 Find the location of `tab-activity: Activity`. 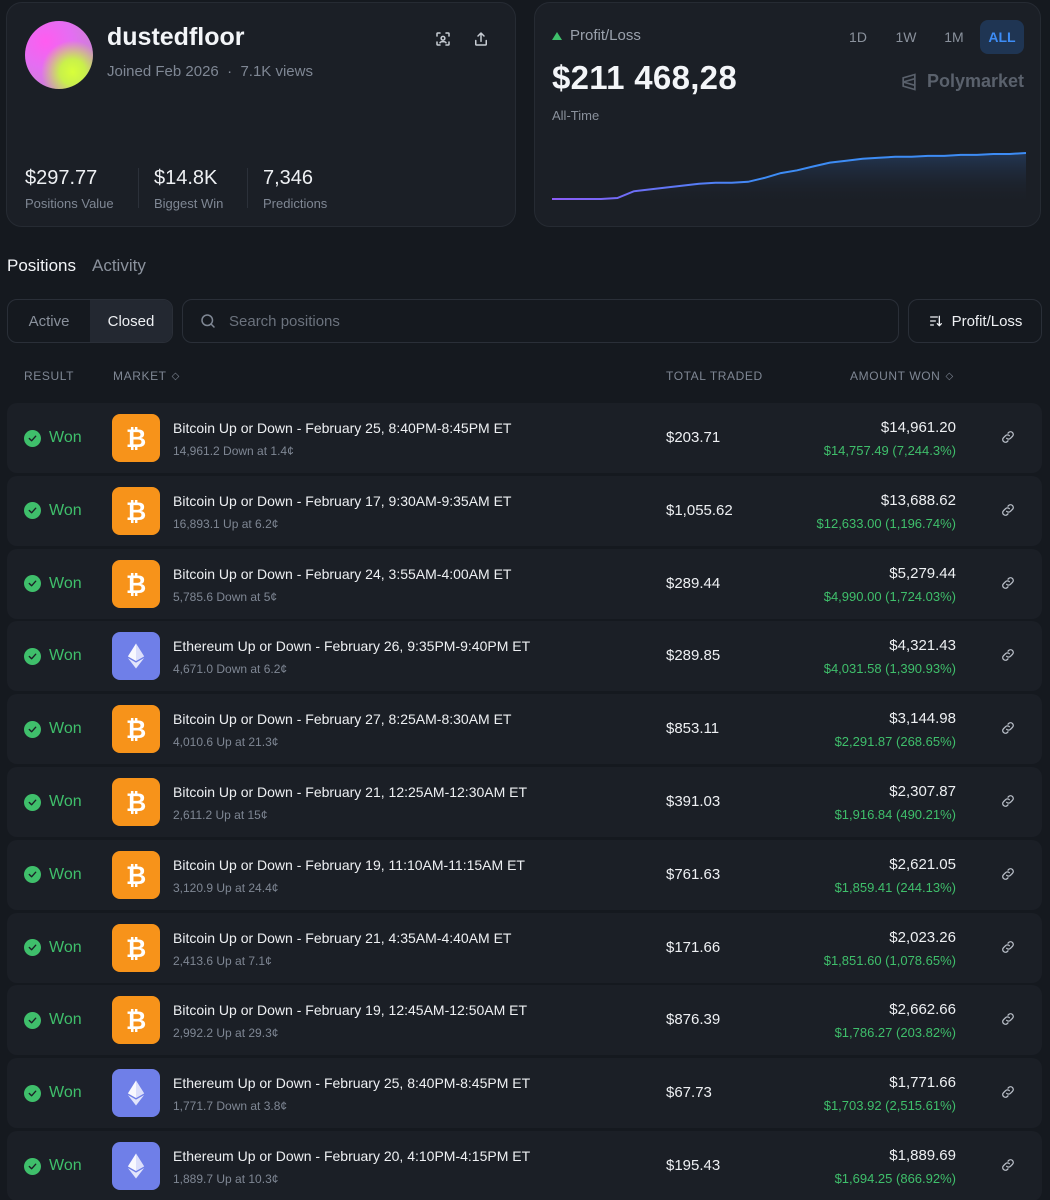

tab-activity: Activity is located at coordinates (119, 266).